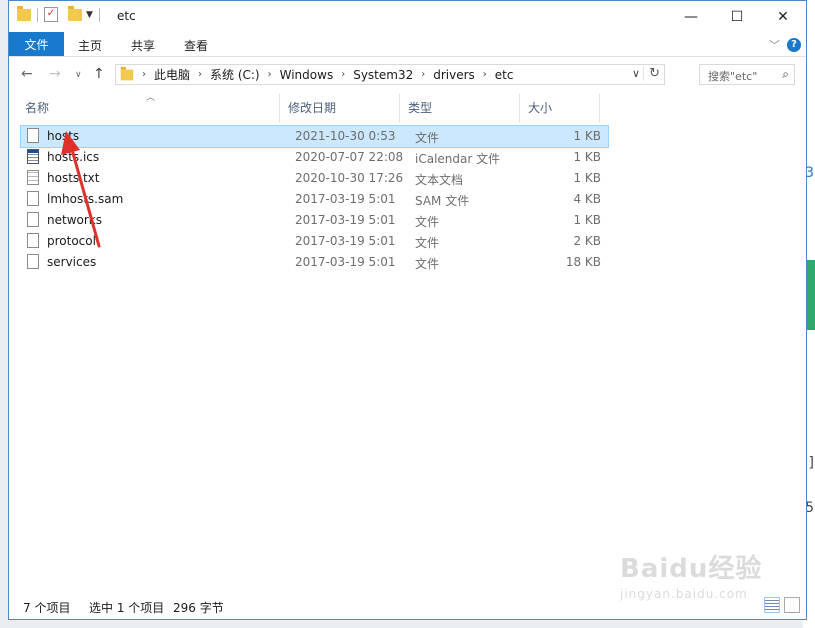 The width and height of the screenshot is (815, 628). I want to click on breadcrumb-windows: Windows, so click(307, 75).